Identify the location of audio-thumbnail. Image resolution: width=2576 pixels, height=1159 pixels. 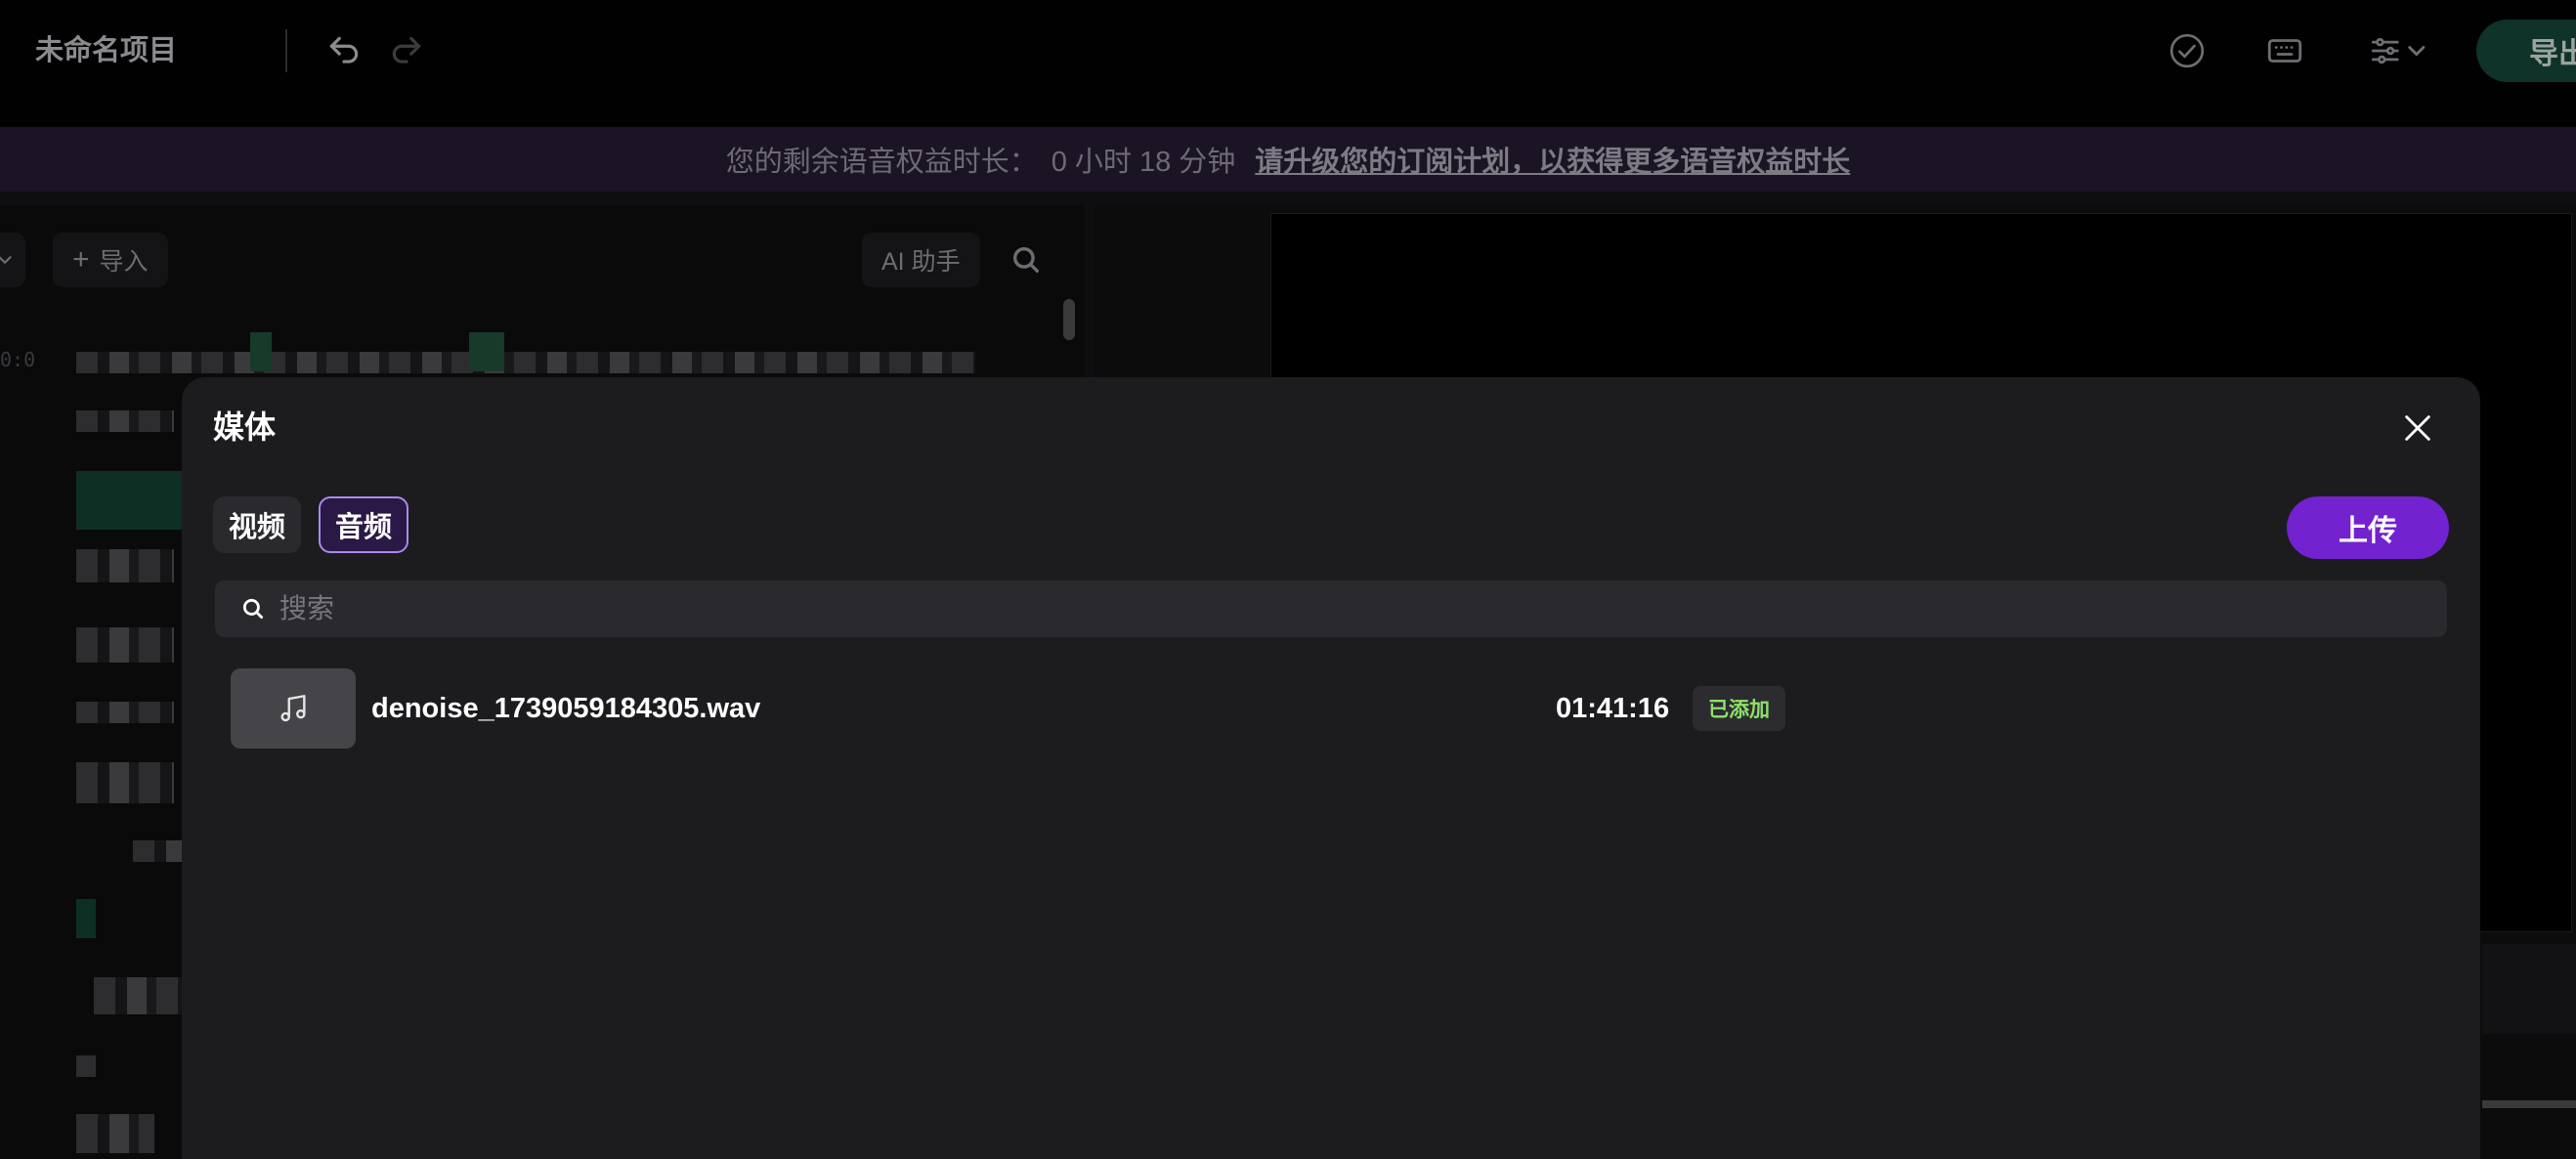
(294, 708).